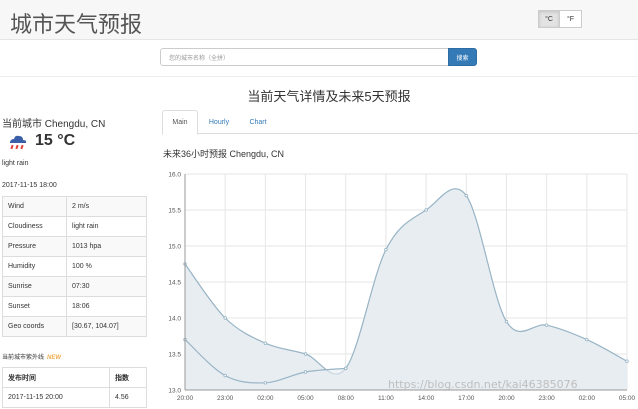 This screenshot has height=409, width=638. Describe the element at coordinates (174, 319) in the screenshot. I see `y-tick-label: 14.0` at that location.